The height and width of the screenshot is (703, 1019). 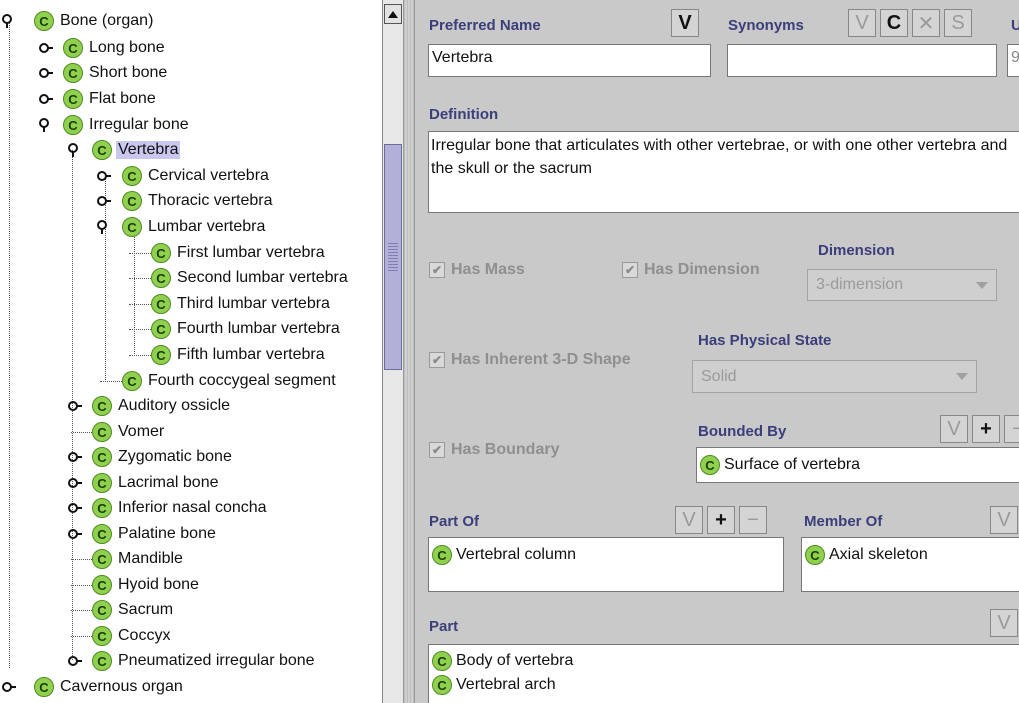 What do you see at coordinates (1011, 429) in the screenshot?
I see `bounded-by-remove-button: −` at bounding box center [1011, 429].